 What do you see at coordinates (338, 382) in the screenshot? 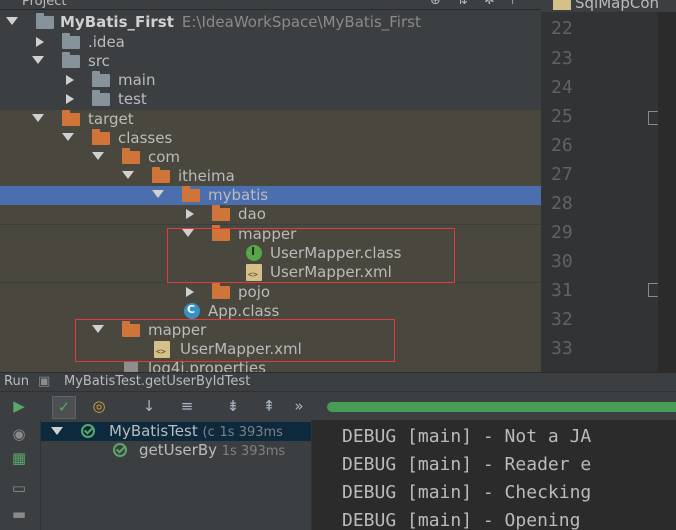
I see `run-panel-header: Run ▣ MyBatisTest.getUserByIdTest` at bounding box center [338, 382].